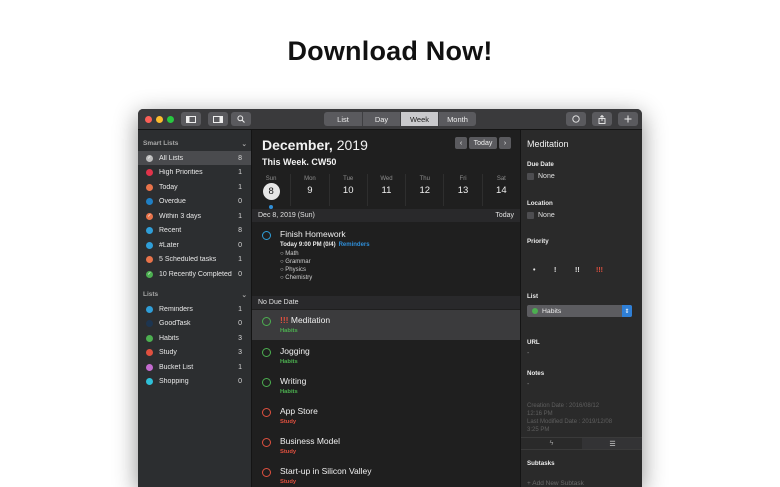 The height and width of the screenshot is (487, 780). What do you see at coordinates (390, 51) in the screenshot?
I see `headline: Download Now!` at bounding box center [390, 51].